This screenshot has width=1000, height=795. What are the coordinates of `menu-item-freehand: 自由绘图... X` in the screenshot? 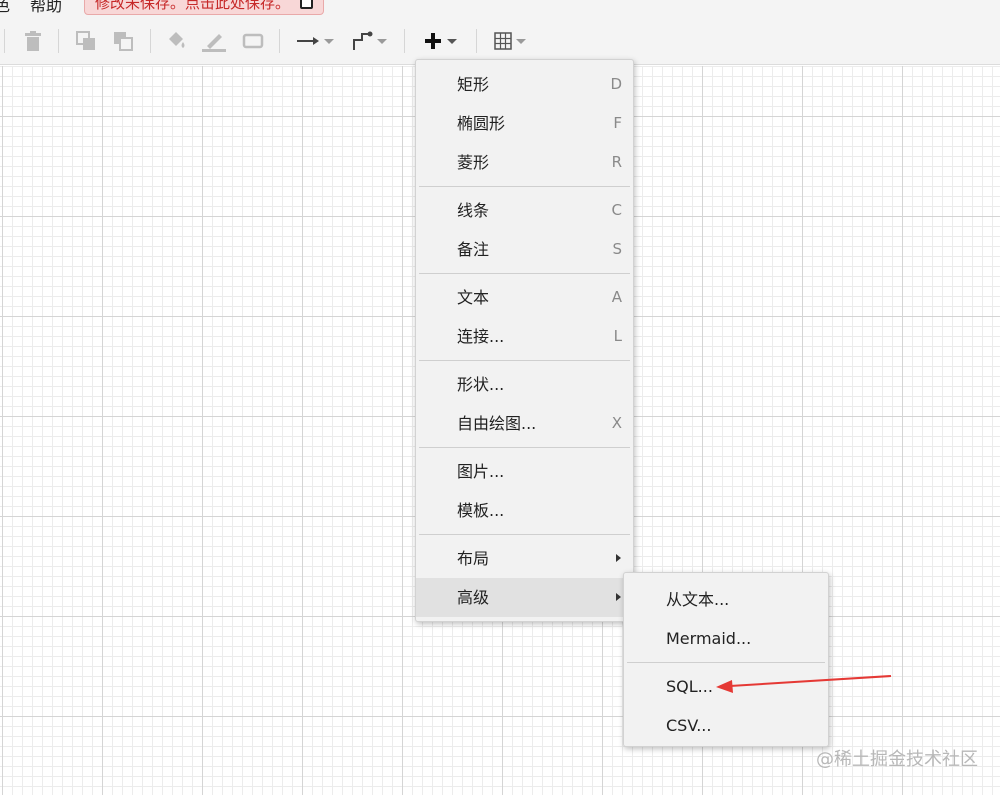 It's located at (524, 423).